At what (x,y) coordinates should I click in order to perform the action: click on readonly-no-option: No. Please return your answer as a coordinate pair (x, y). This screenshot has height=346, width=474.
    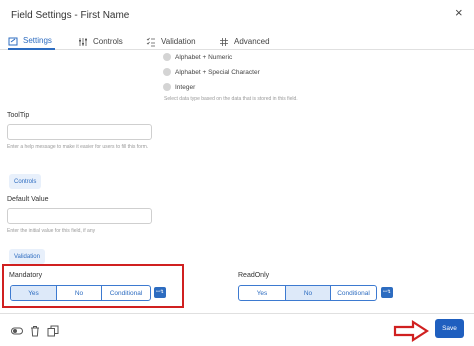
    Looking at the image, I should click on (308, 293).